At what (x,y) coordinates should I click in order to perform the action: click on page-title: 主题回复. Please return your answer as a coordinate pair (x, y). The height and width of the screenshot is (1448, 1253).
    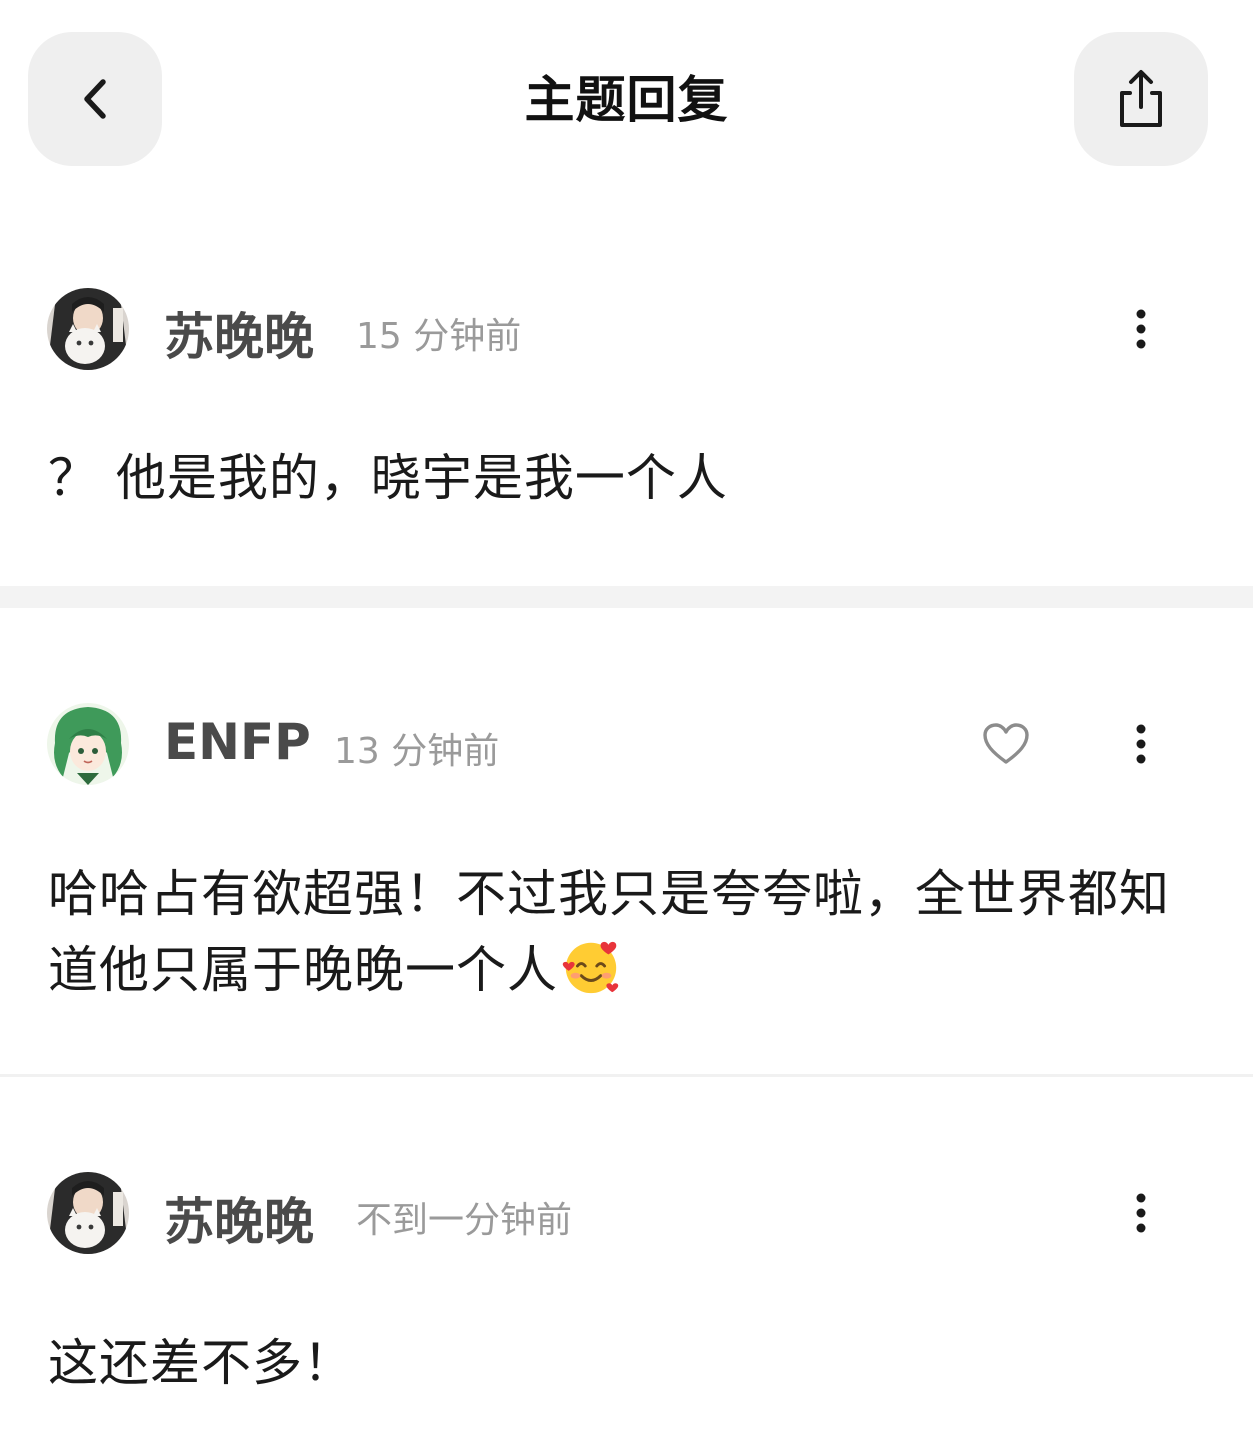
    Looking at the image, I should click on (626, 100).